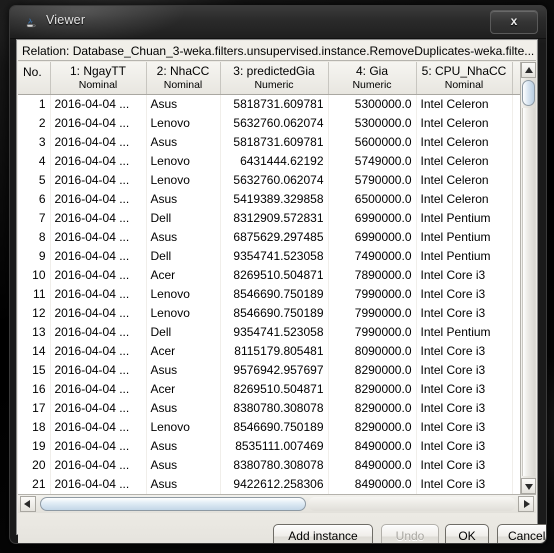 This screenshot has height=553, width=554. I want to click on column-header-3: 3: predictedGia Numeric, so click(274, 78).